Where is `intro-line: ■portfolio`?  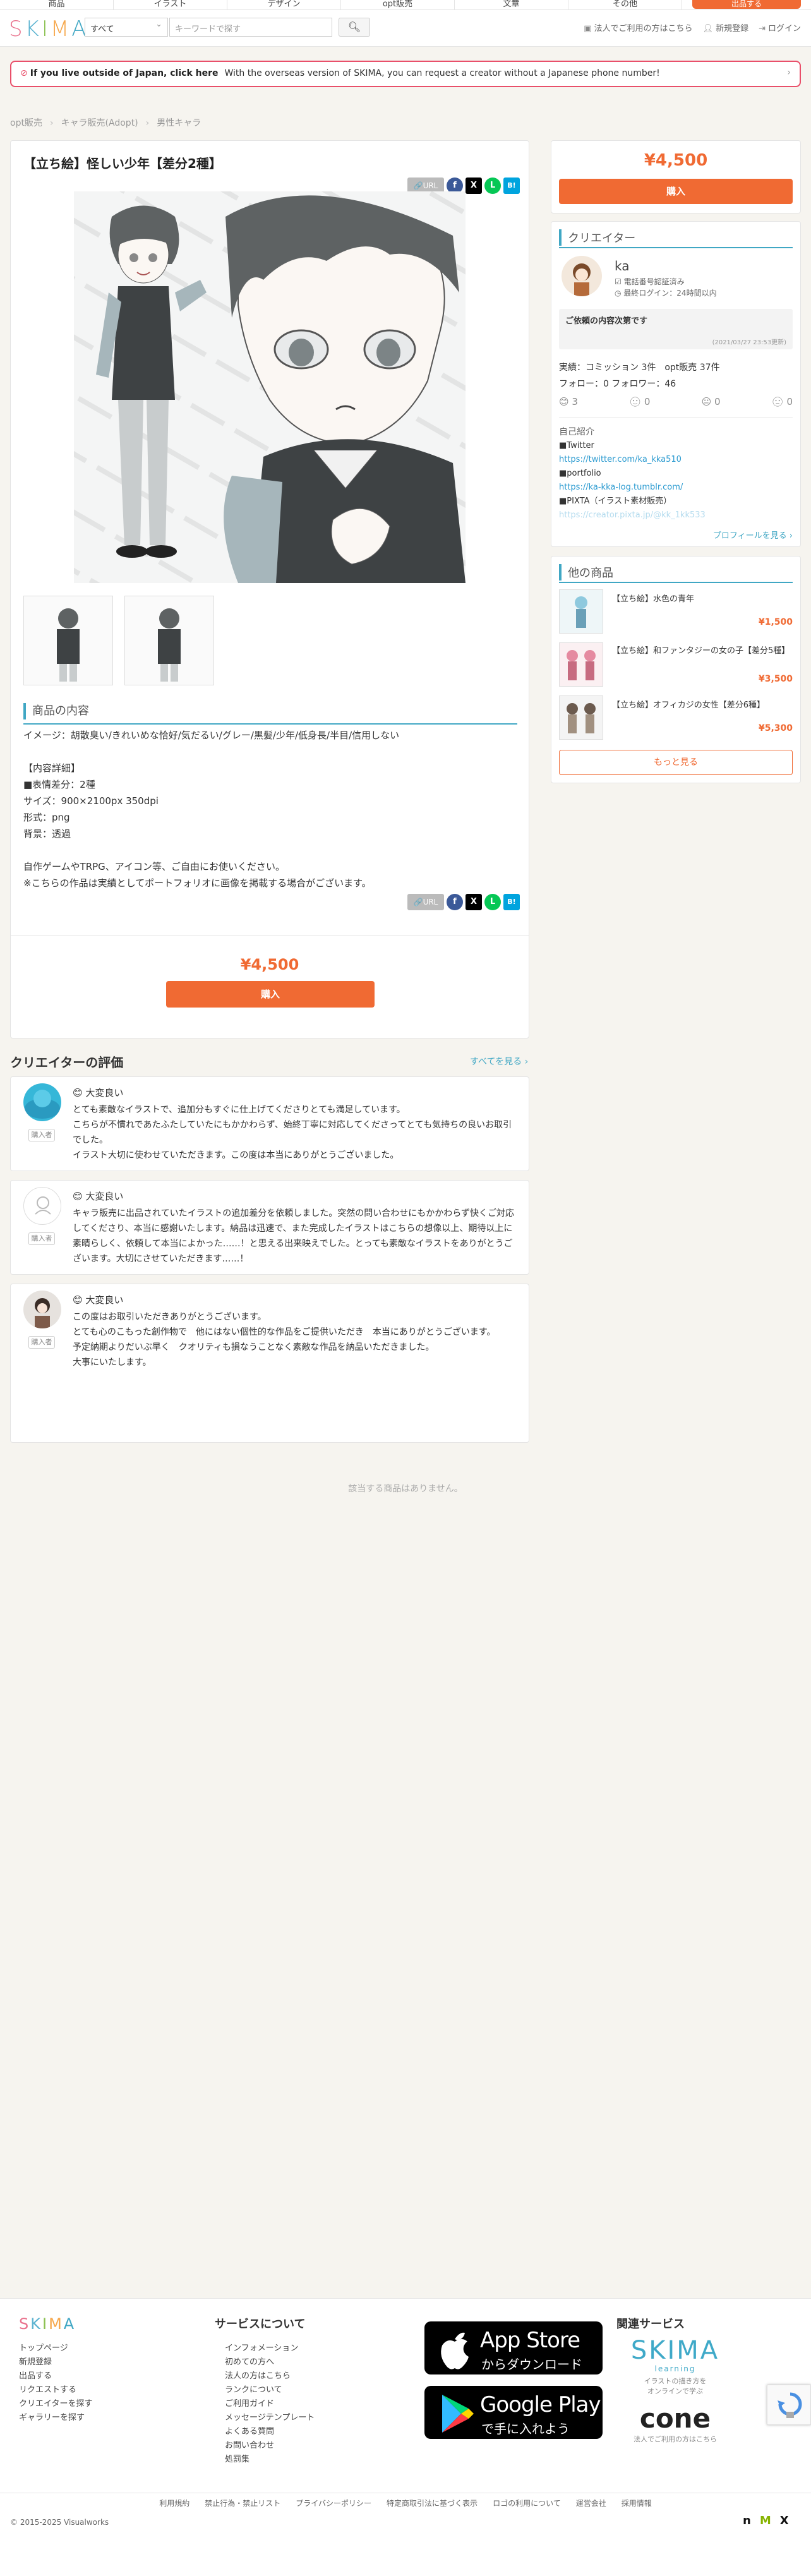 intro-line: ■portfolio is located at coordinates (580, 473).